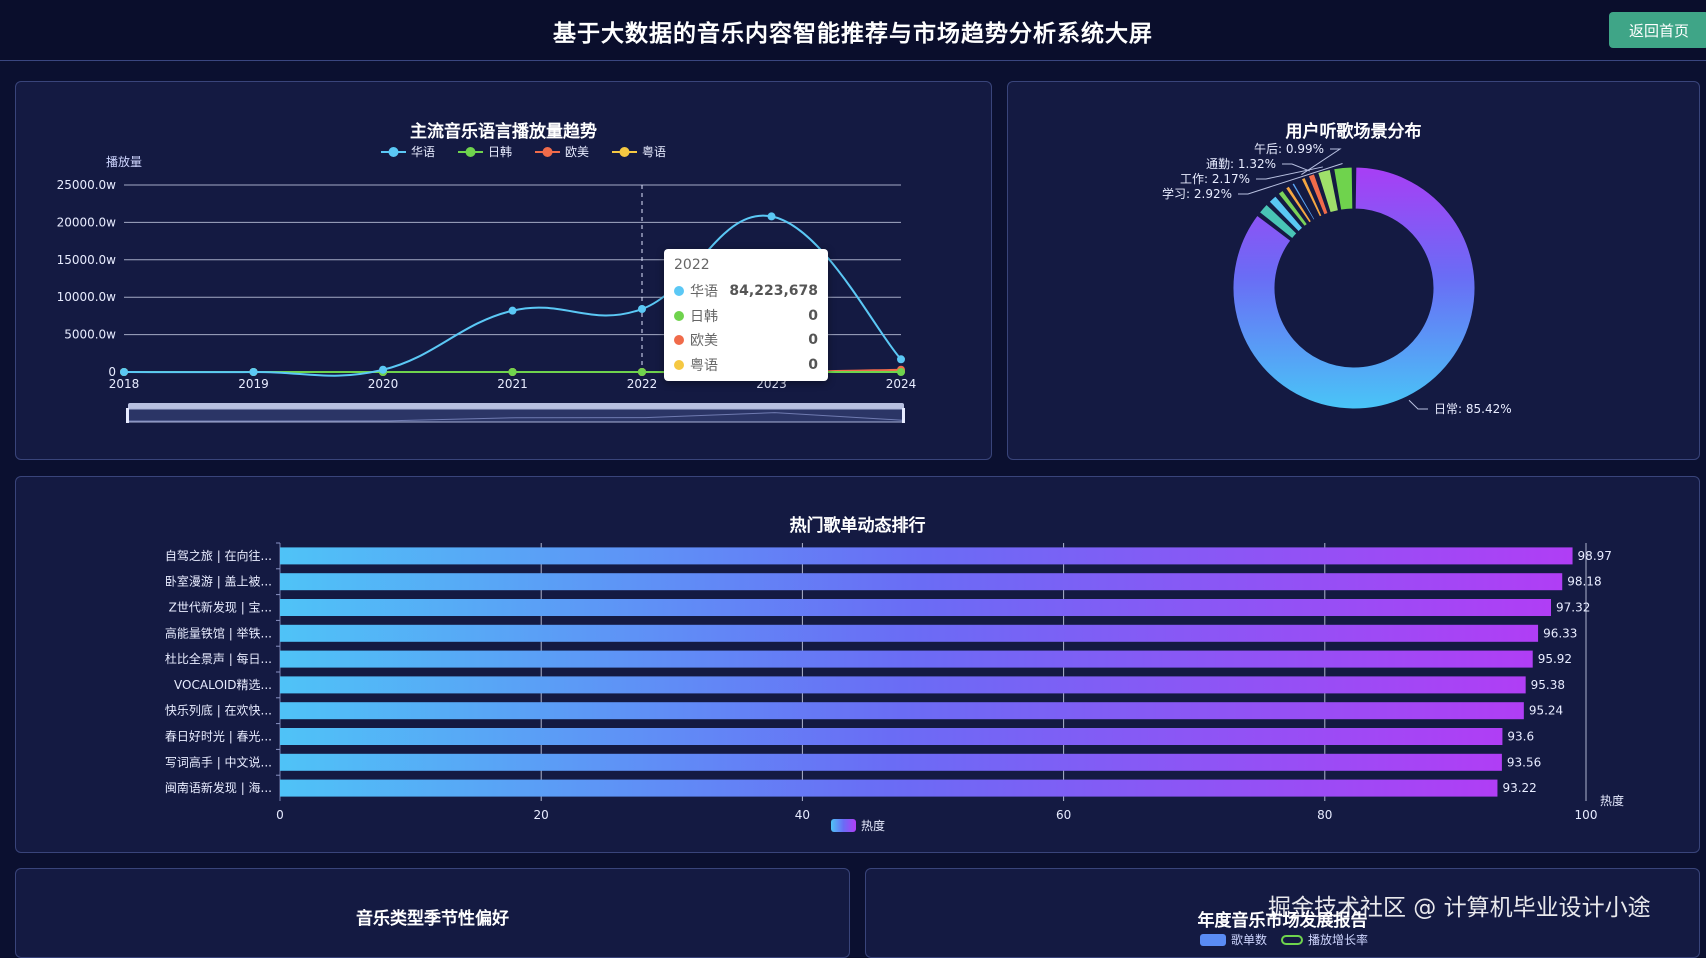  What do you see at coordinates (704, 341) in the screenshot?
I see `tooltip-name: 欧美` at bounding box center [704, 341].